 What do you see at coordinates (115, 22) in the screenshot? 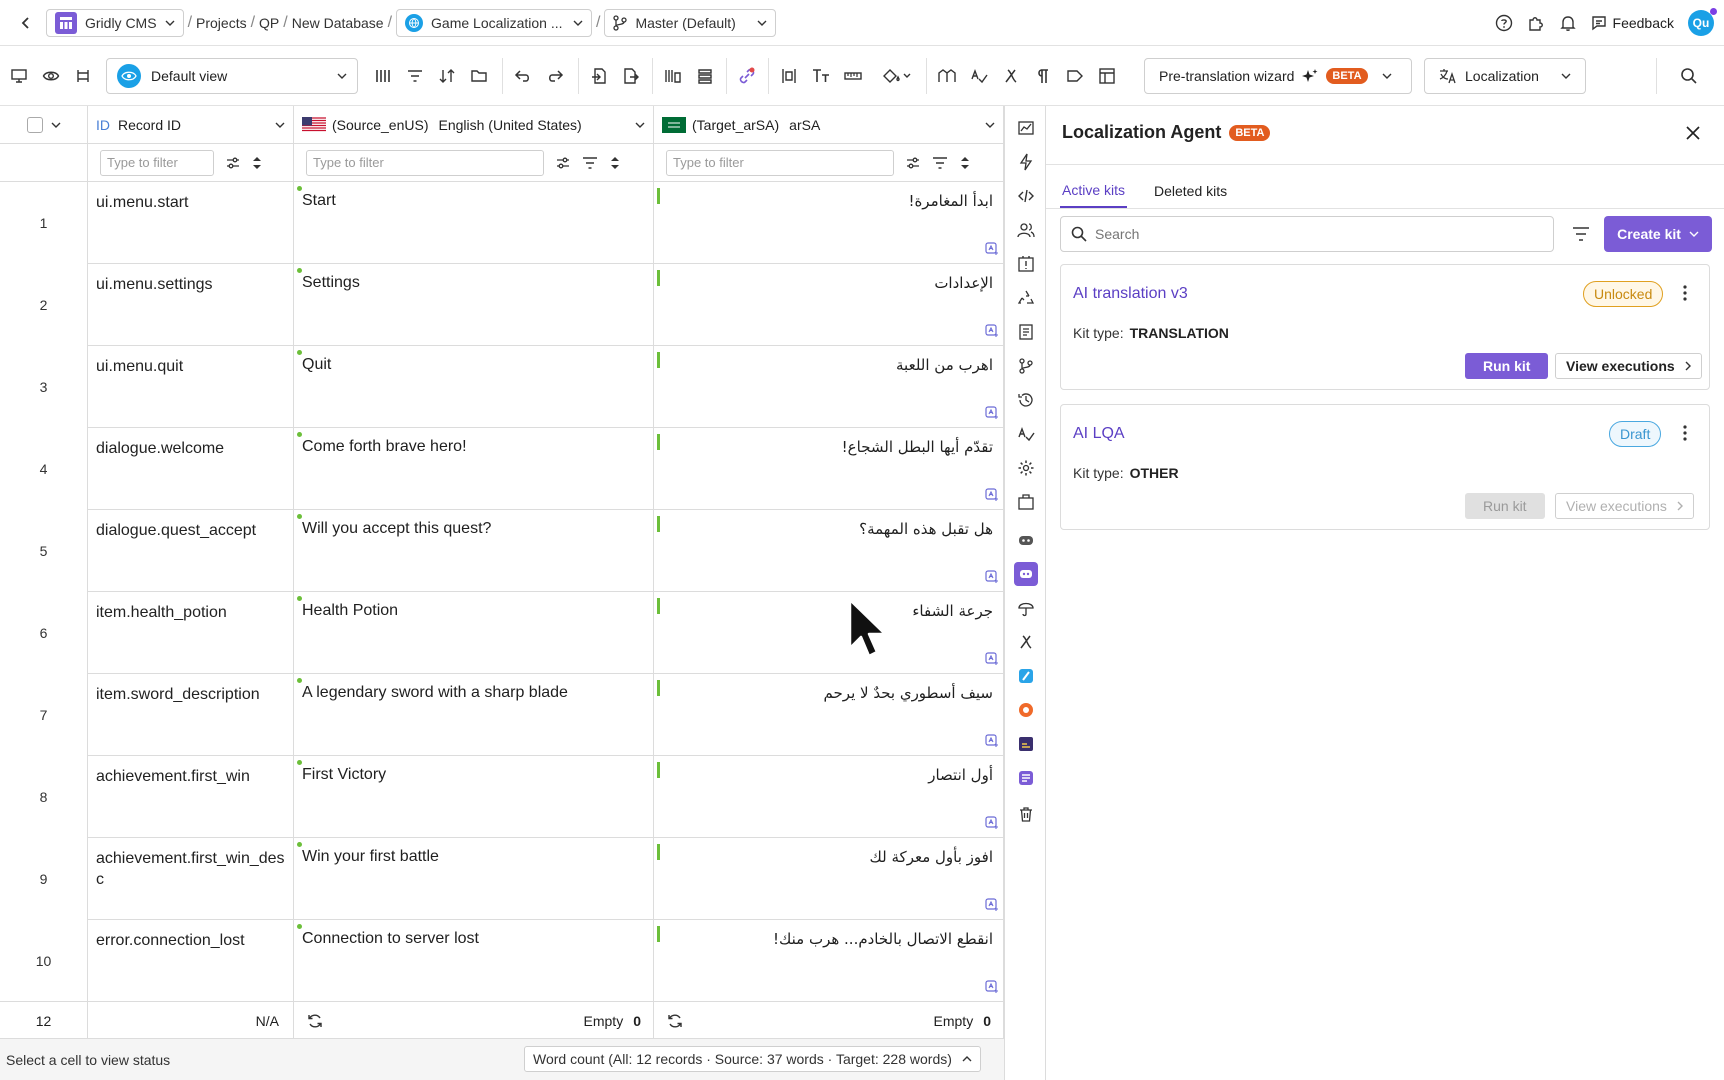
I see `app-switcher: Gridly CMS` at bounding box center [115, 22].